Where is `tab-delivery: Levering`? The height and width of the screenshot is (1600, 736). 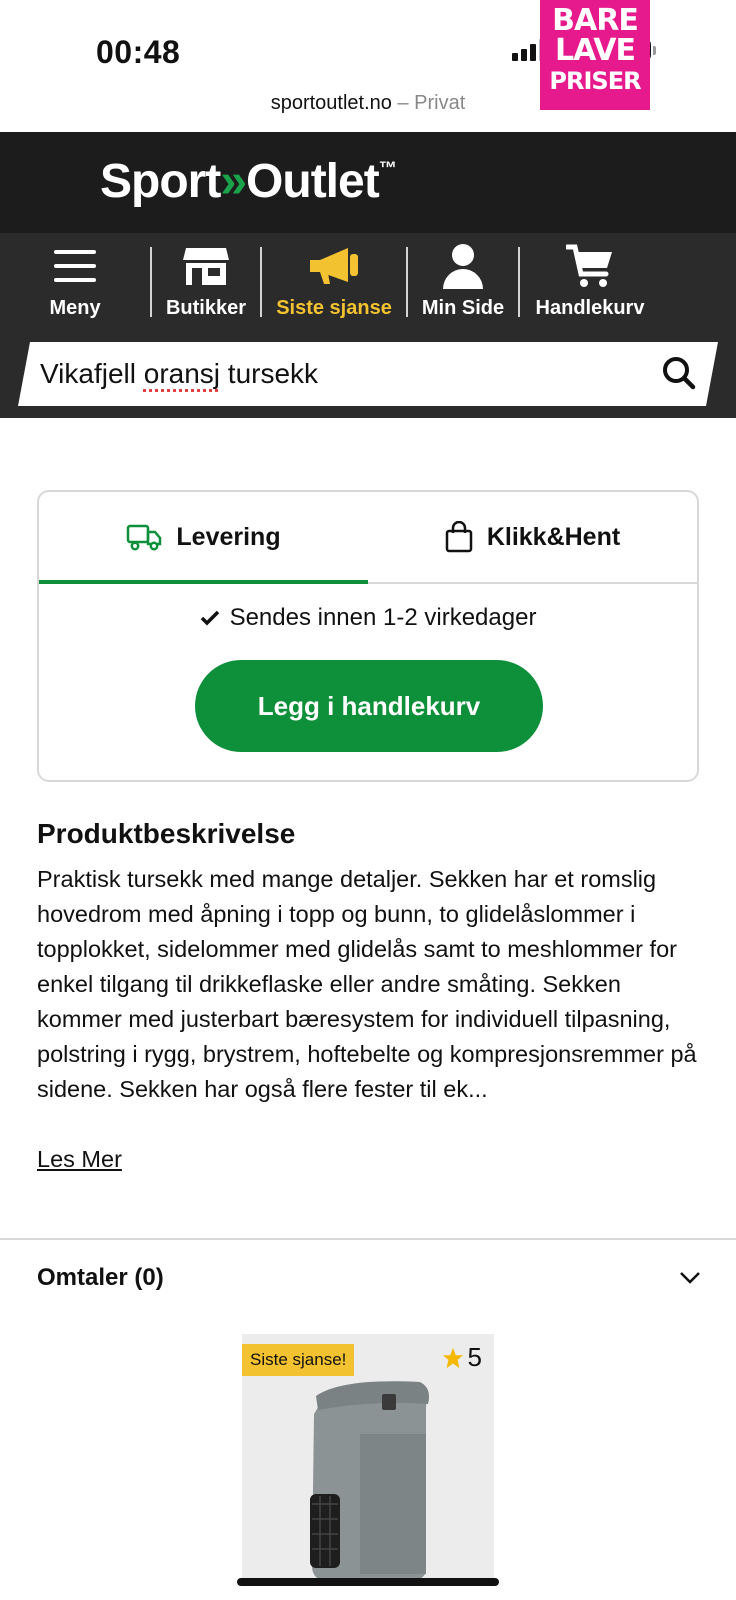 tab-delivery: Levering is located at coordinates (203, 538).